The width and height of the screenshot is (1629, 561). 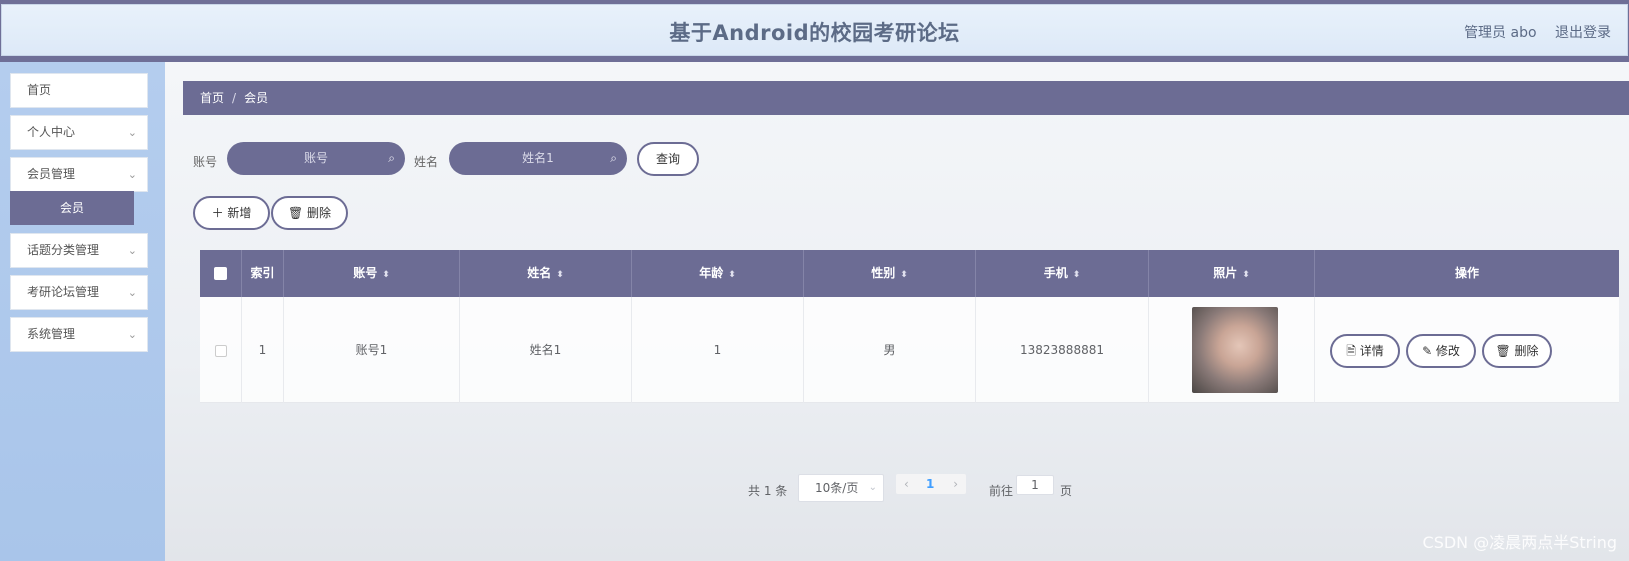 I want to click on sidebar-item-forum-management: 考研论坛管理 ⌄, so click(x=79, y=292).